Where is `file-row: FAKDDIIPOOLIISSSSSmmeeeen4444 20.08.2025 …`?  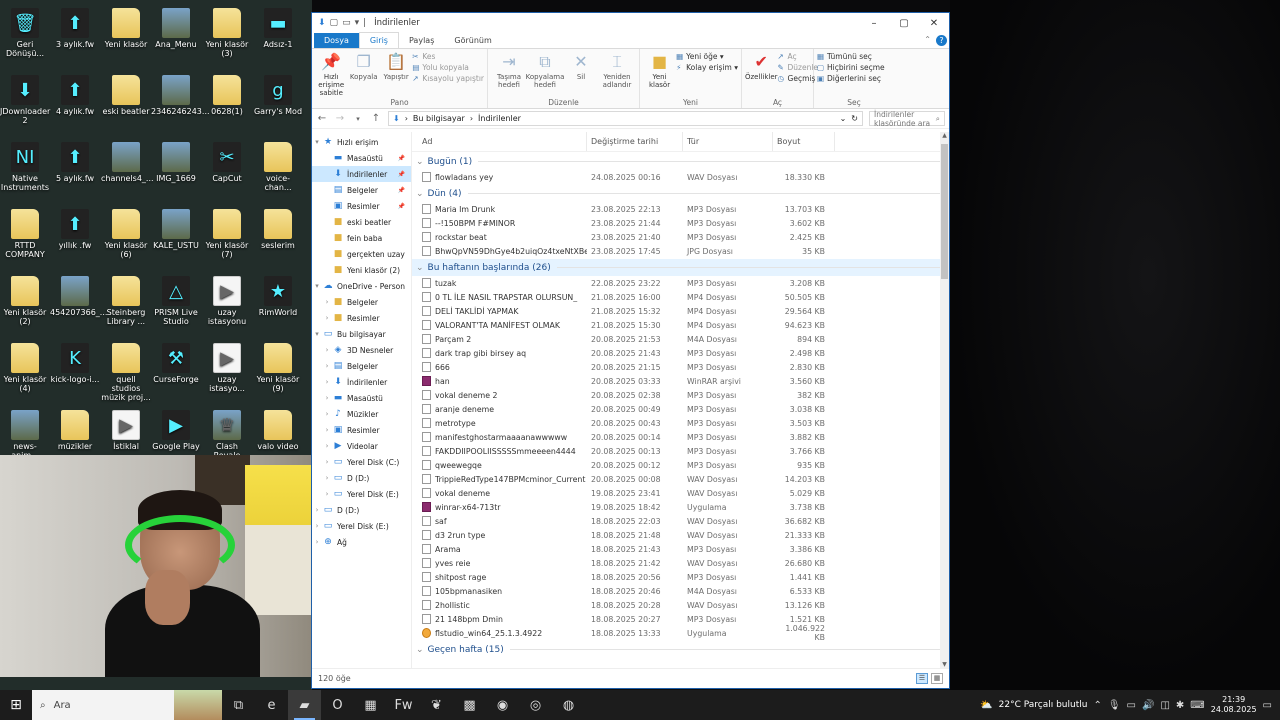
file-row: FAKDDIIPOOLIISSSSSmmeeeen4444 20.08.2025 … is located at coordinates (680, 451).